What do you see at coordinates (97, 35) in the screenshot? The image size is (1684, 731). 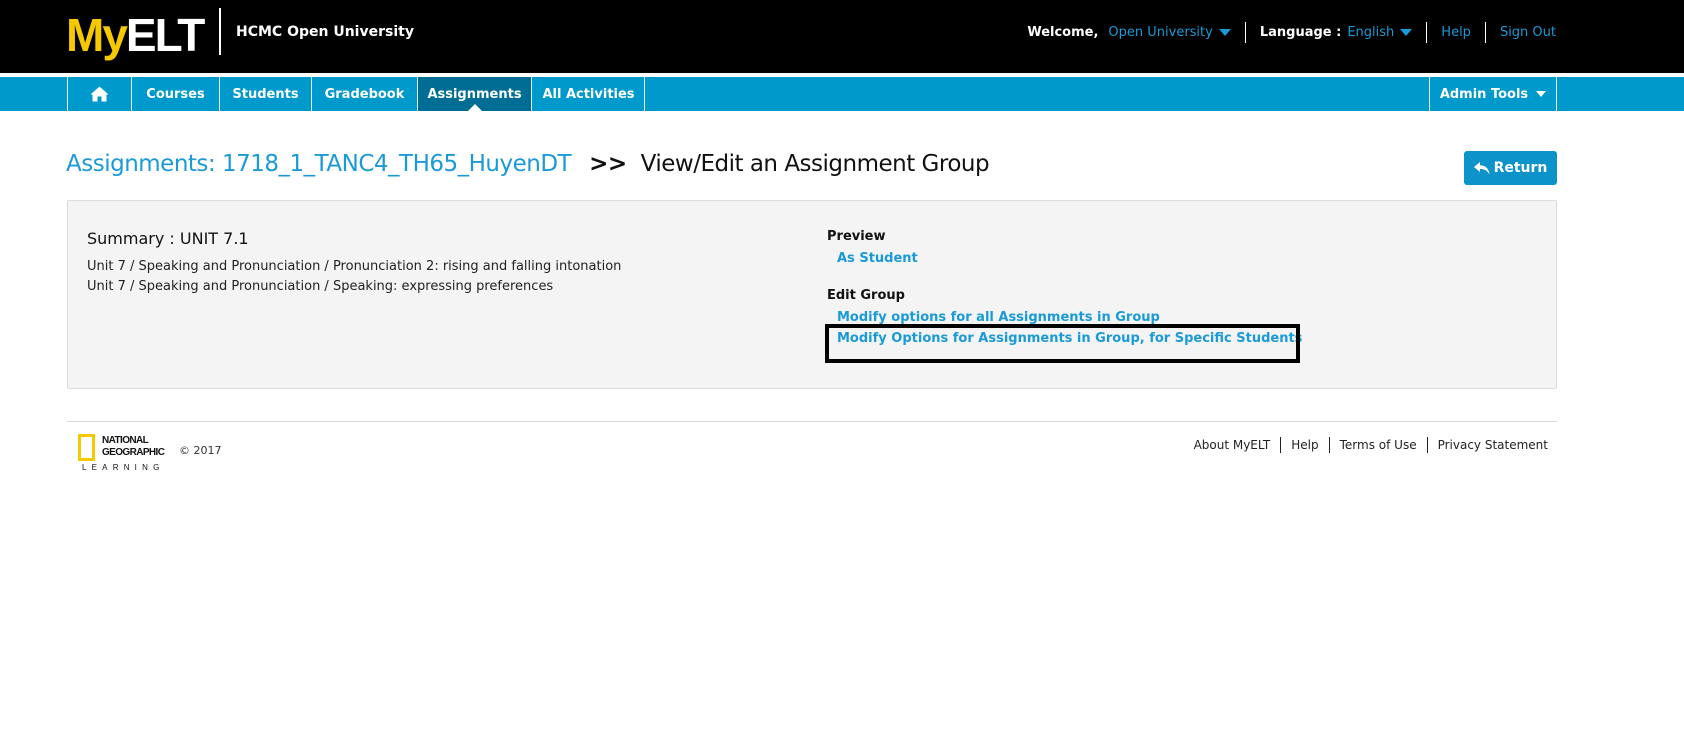 I see `logo-my-text: My` at bounding box center [97, 35].